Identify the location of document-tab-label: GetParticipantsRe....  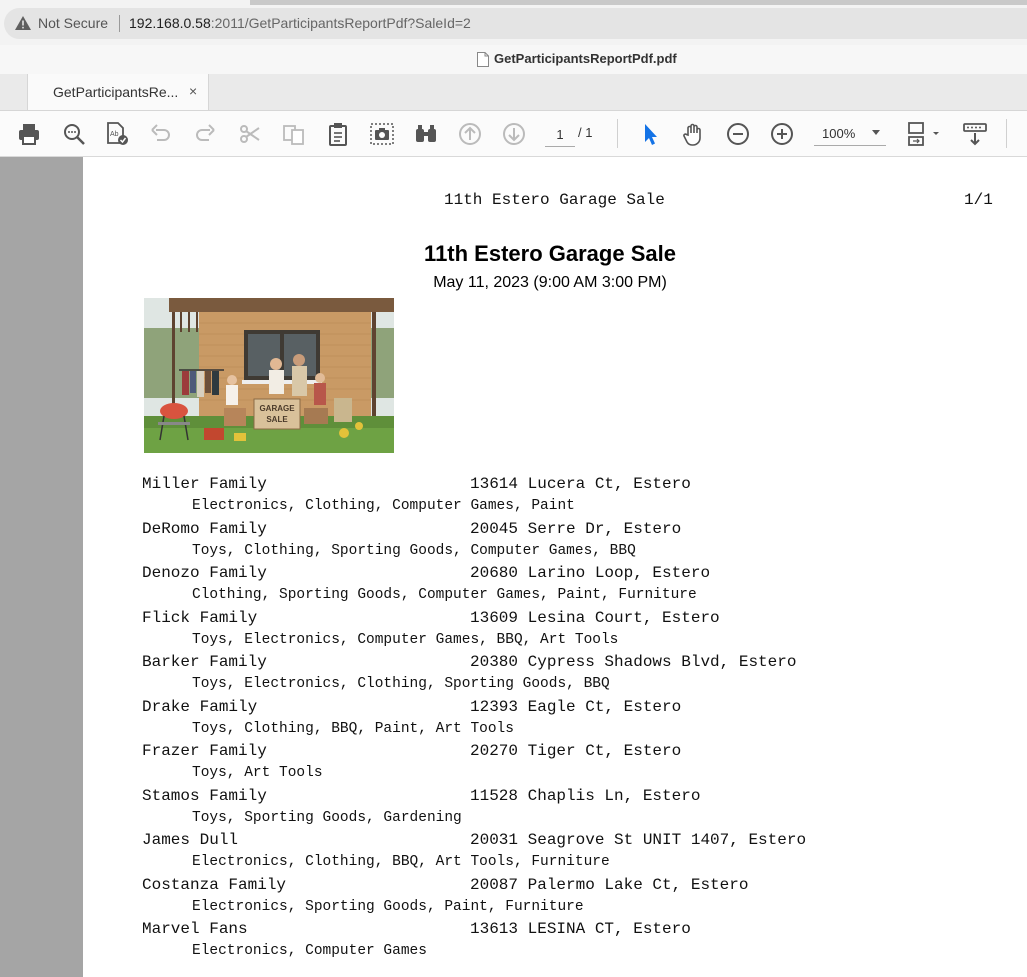
(116, 92).